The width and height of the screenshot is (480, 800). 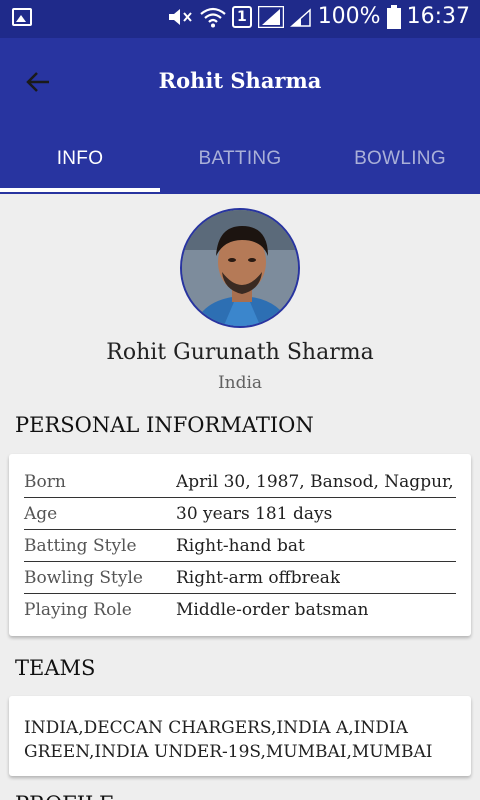 What do you see at coordinates (349, 16) in the screenshot?
I see `battery-percent: 100%` at bounding box center [349, 16].